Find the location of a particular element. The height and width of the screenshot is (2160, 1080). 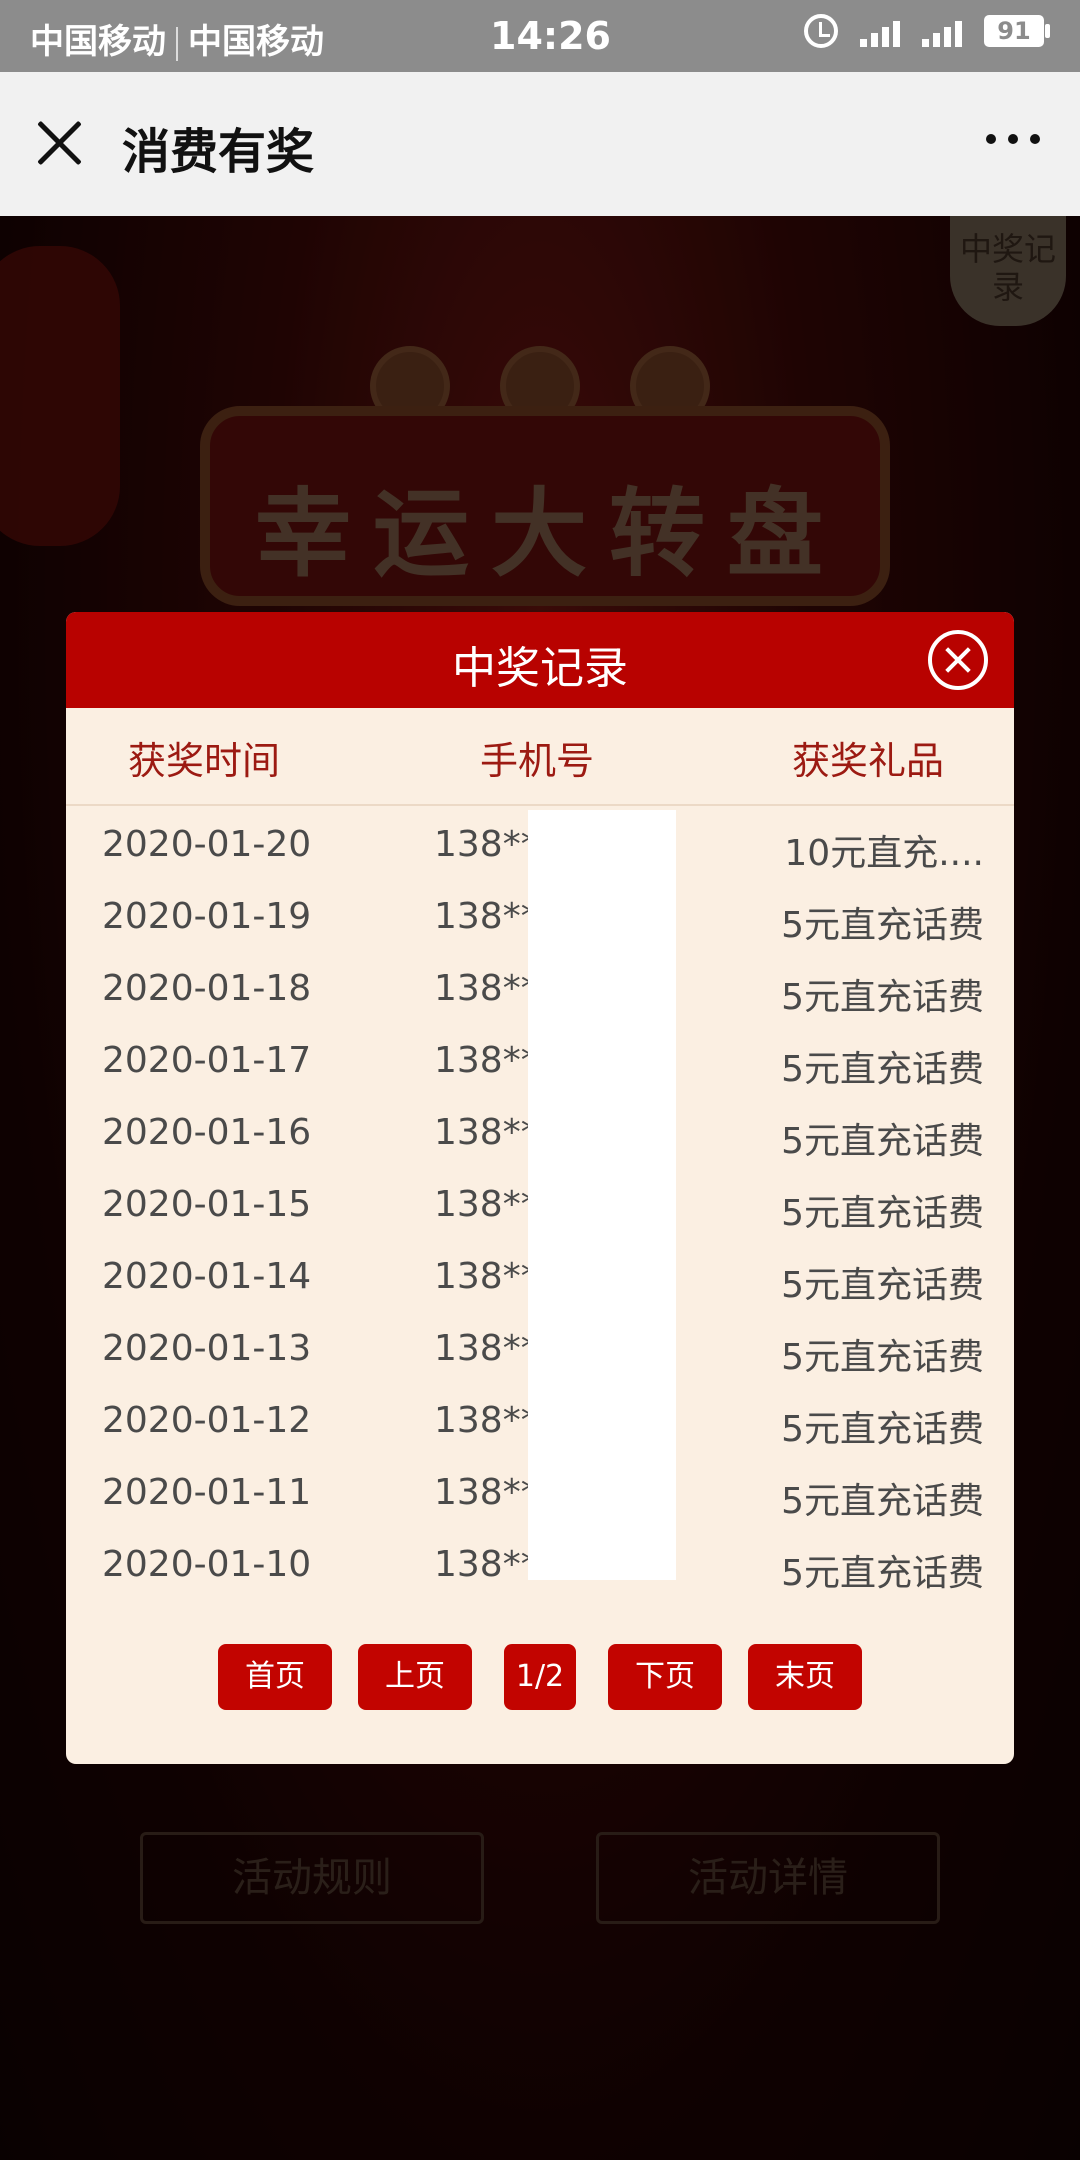

battery-icon: 91 is located at coordinates (1017, 31).